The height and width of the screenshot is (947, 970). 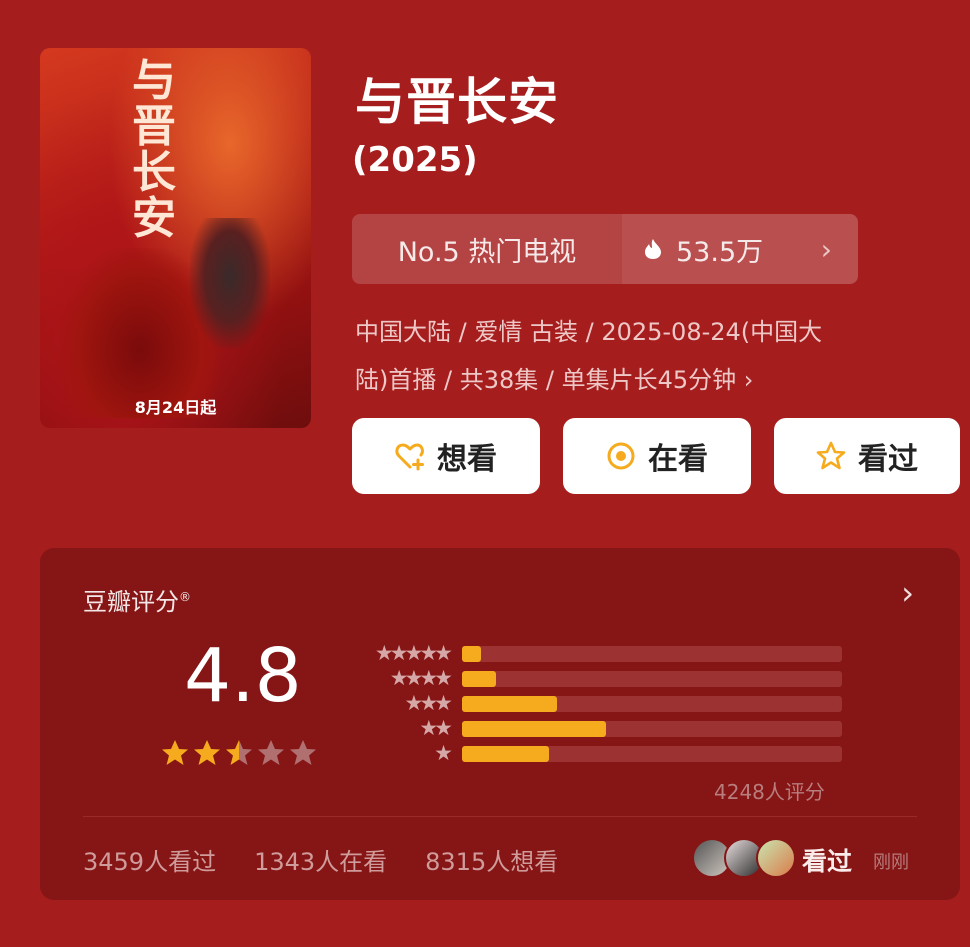 What do you see at coordinates (831, 455) in the screenshot?
I see `star-outline-icon` at bounding box center [831, 455].